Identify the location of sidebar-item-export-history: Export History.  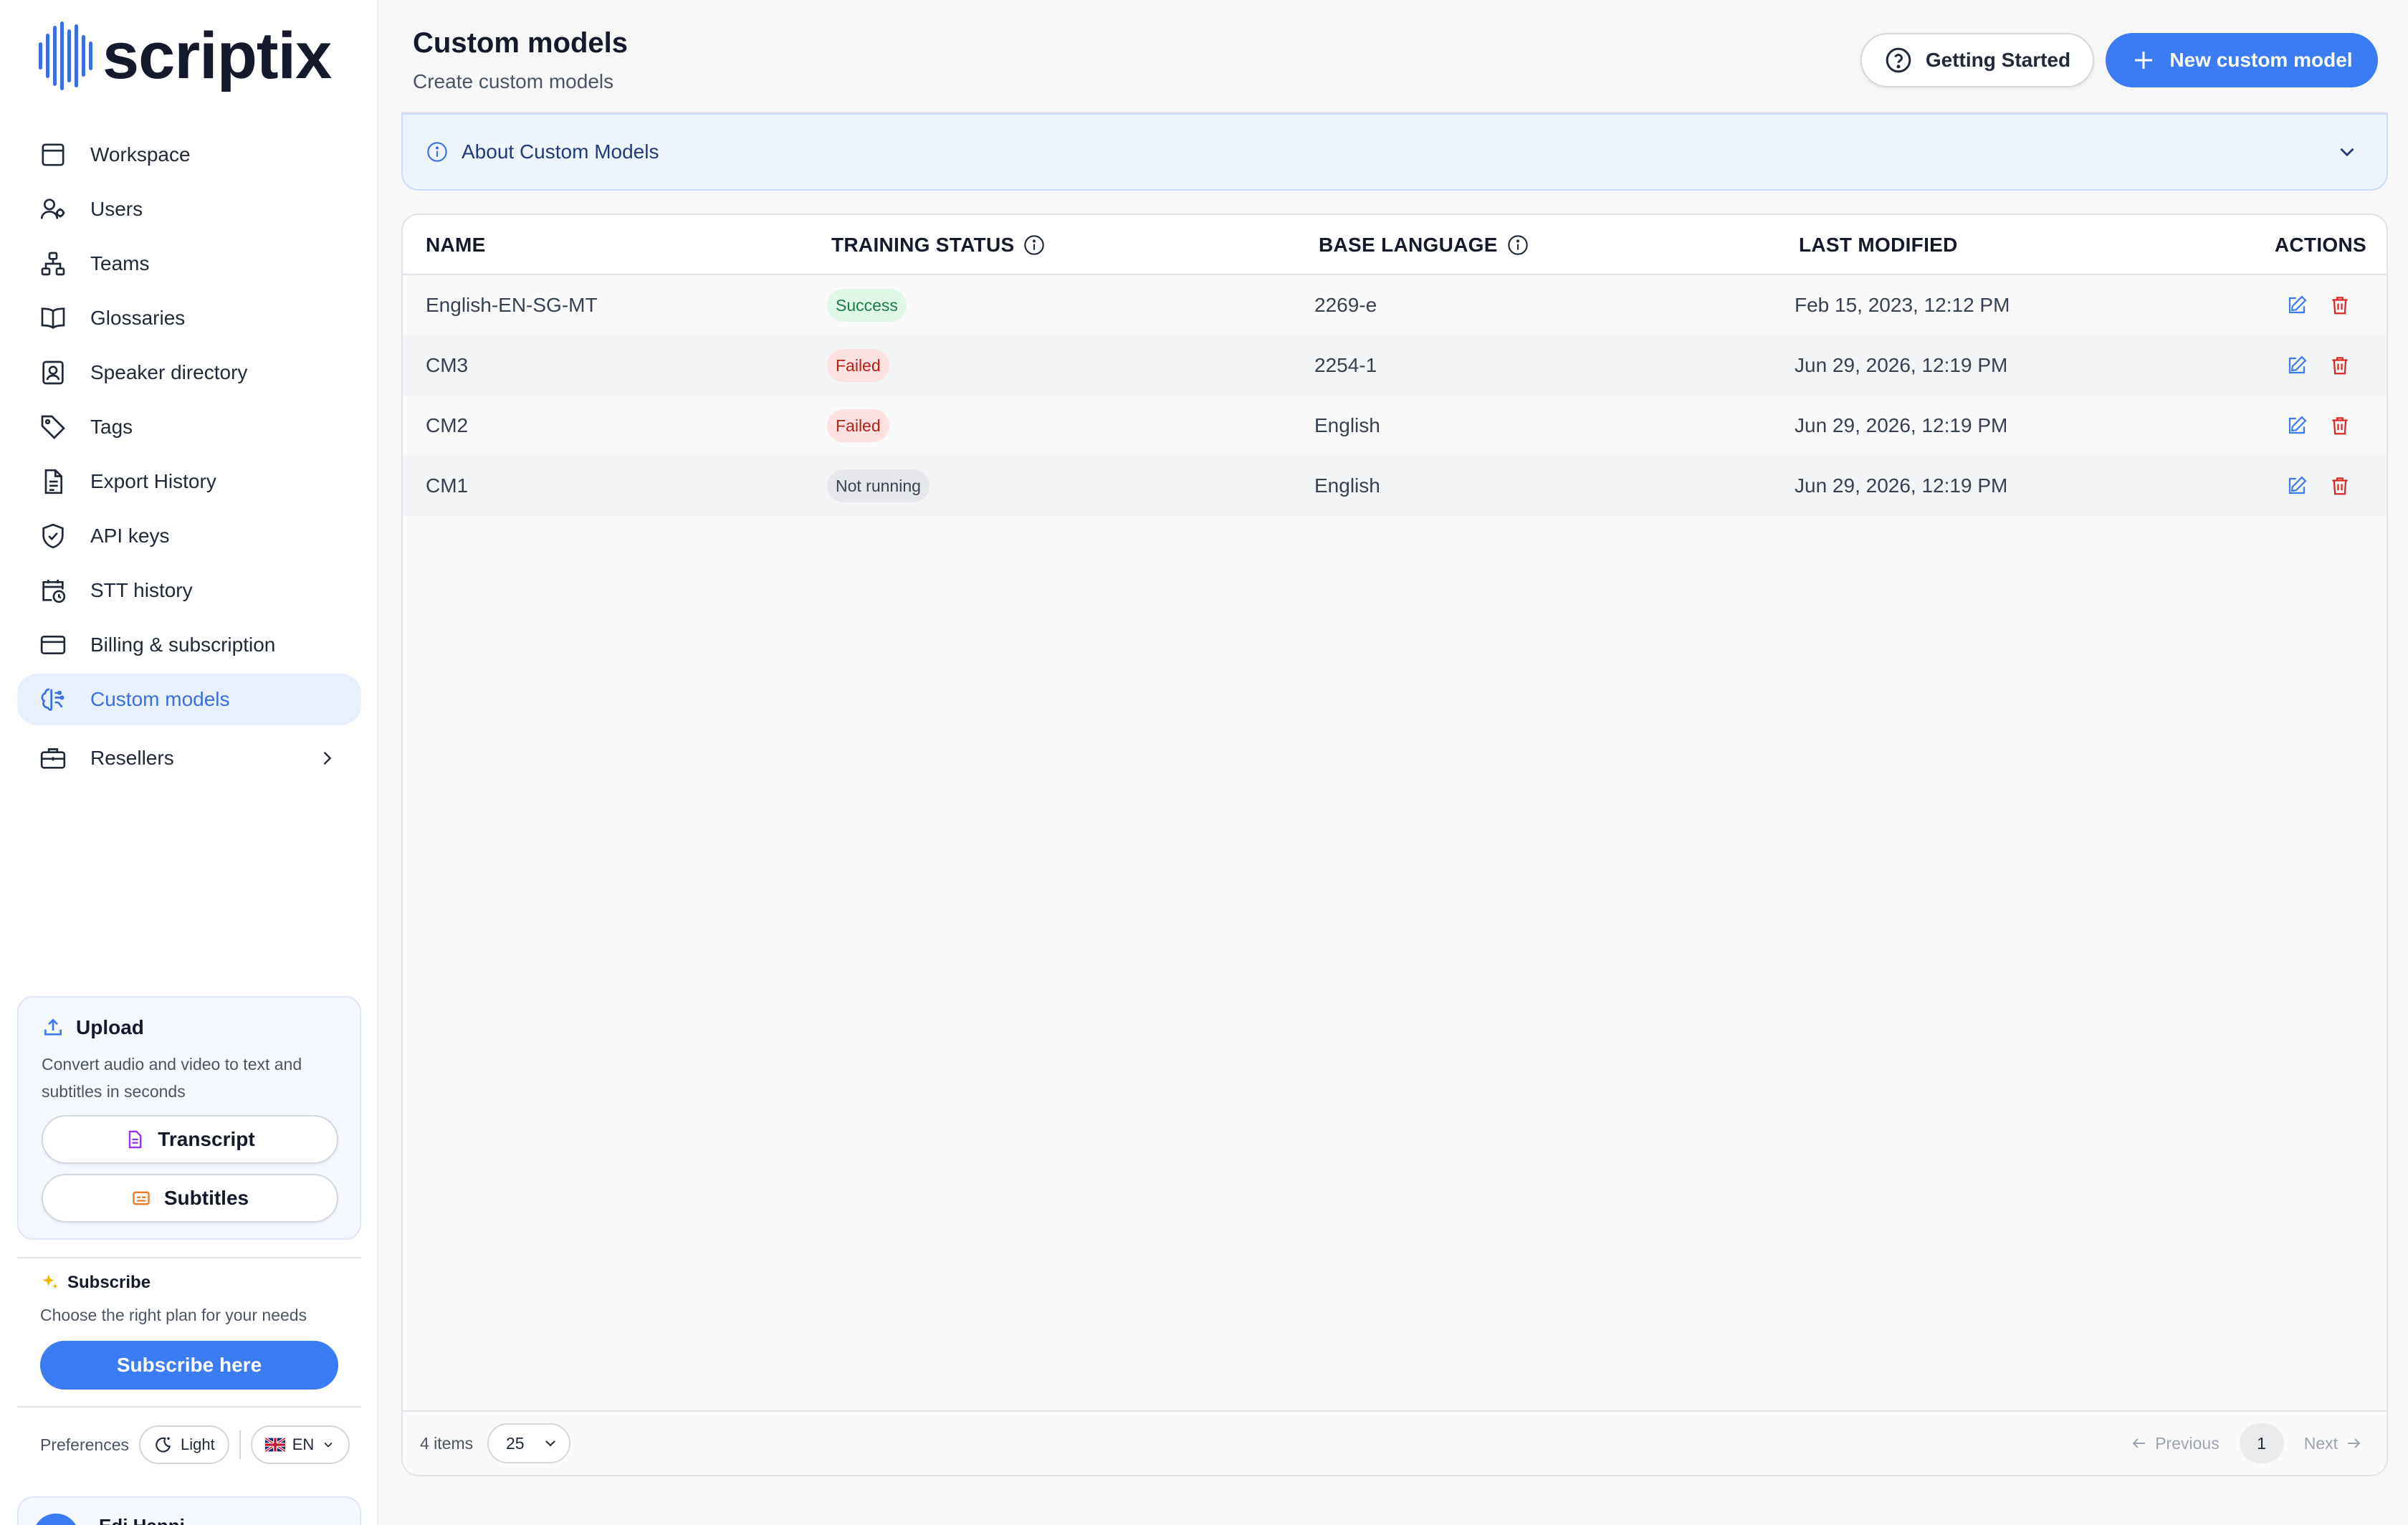
(189, 482).